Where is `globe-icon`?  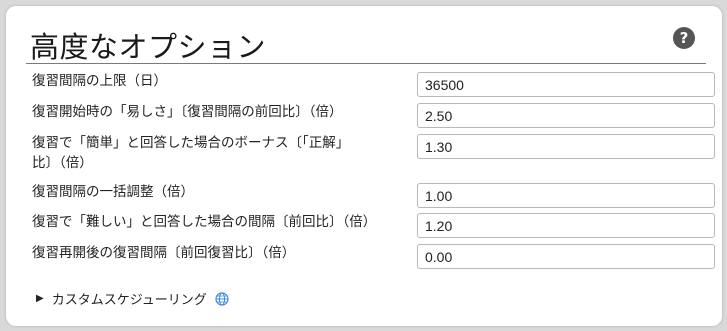 globe-icon is located at coordinates (222, 298).